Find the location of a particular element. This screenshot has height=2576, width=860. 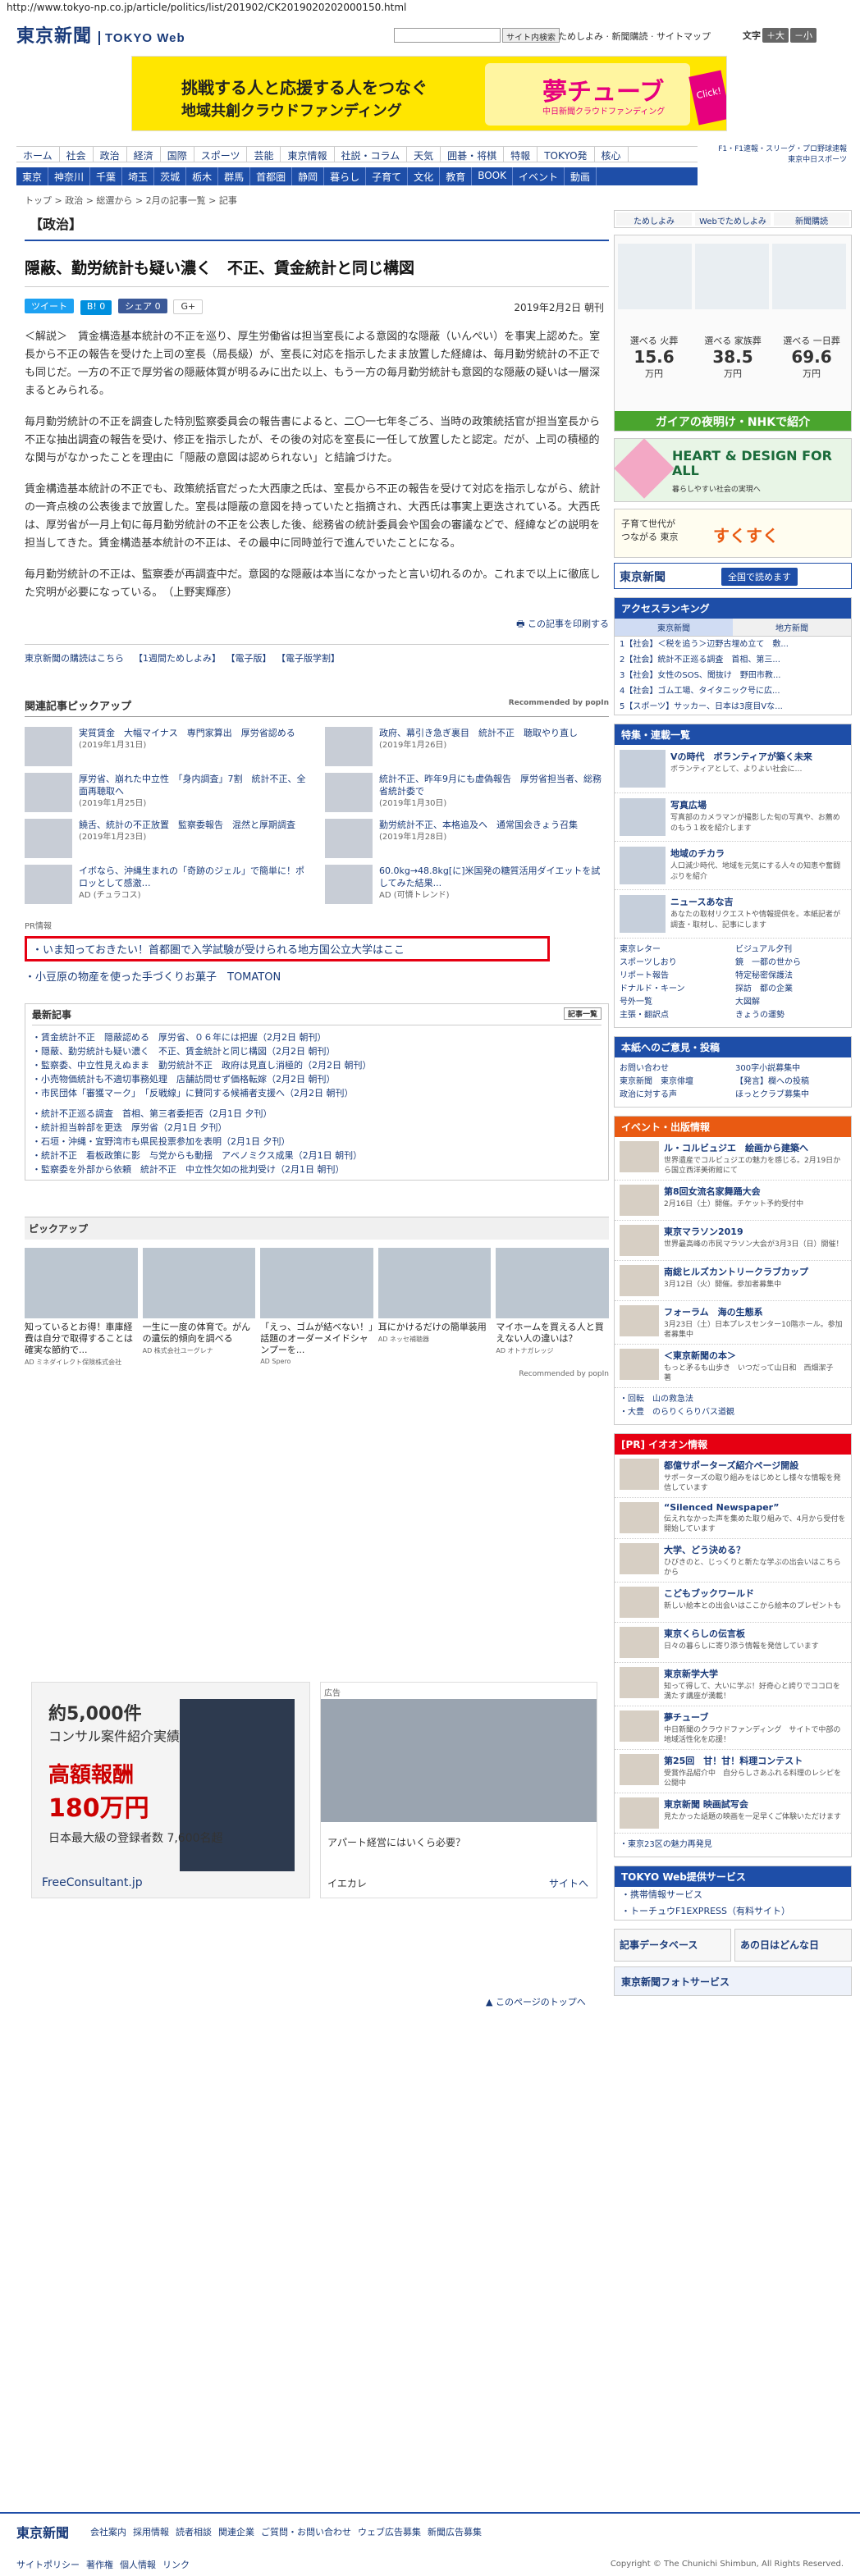

region-nav-item: 東京 is located at coordinates (32, 176).